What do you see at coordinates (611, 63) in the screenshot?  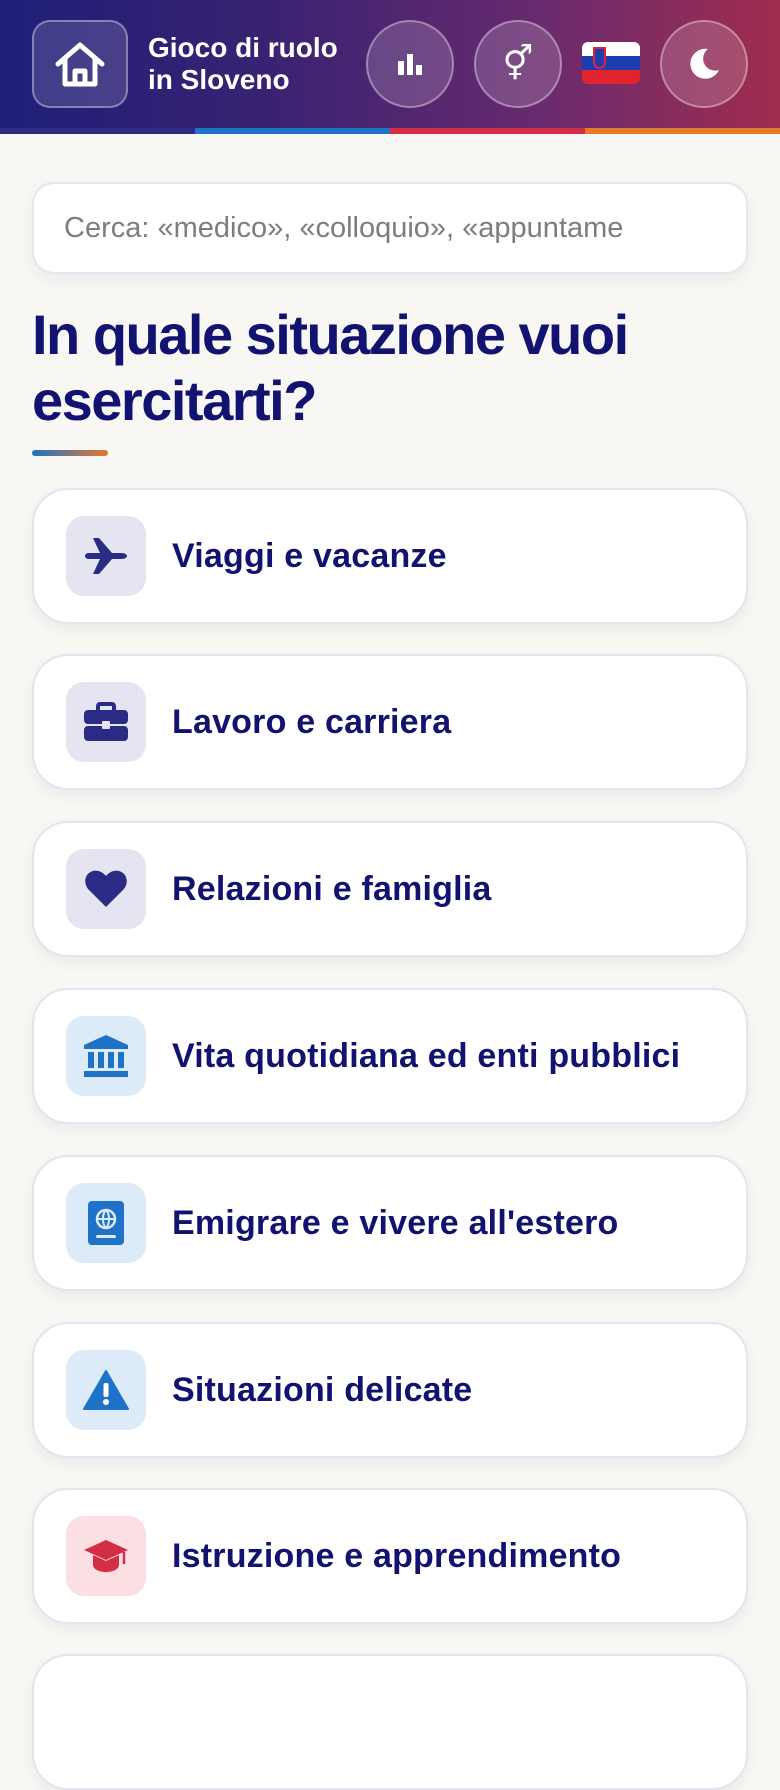 I see `language-flag-button` at bounding box center [611, 63].